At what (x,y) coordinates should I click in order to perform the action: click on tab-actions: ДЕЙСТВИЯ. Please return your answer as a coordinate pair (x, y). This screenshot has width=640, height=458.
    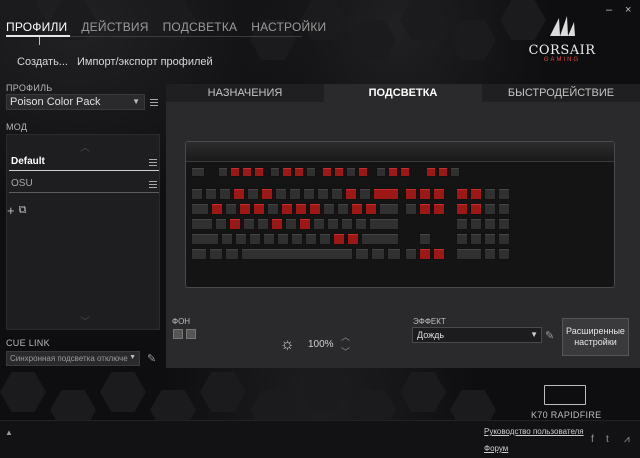
    Looking at the image, I should click on (114, 30).